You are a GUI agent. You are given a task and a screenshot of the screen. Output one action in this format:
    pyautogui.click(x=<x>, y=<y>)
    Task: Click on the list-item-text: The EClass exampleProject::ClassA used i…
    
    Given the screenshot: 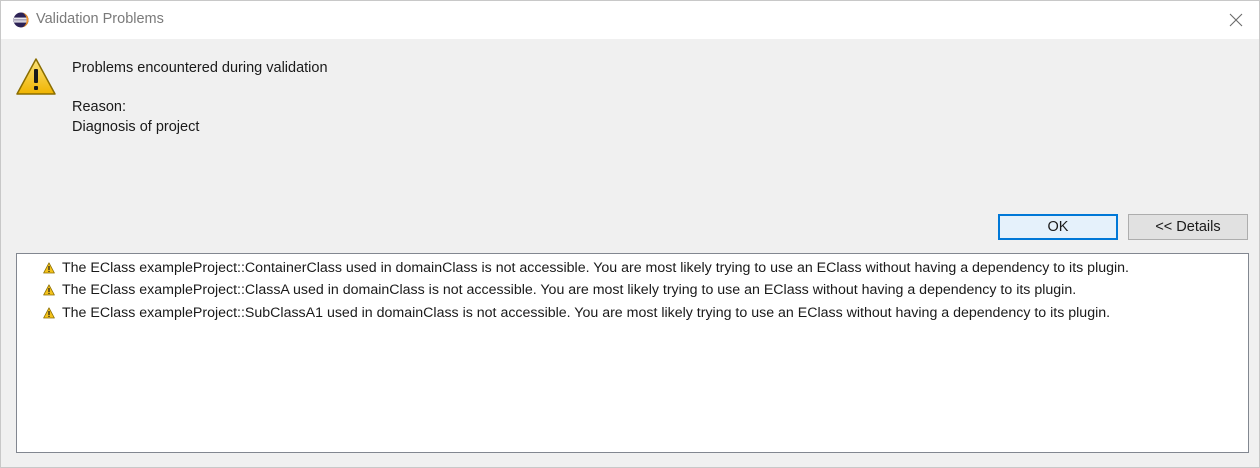 What is the action you would take?
    pyautogui.click(x=569, y=290)
    